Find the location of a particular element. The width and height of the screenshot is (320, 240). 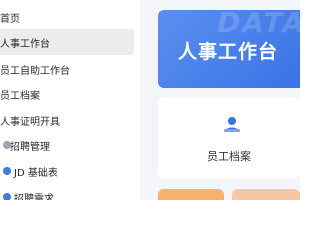

sidebar-item-recruitment-demand: 招聘需求 is located at coordinates (67, 192).